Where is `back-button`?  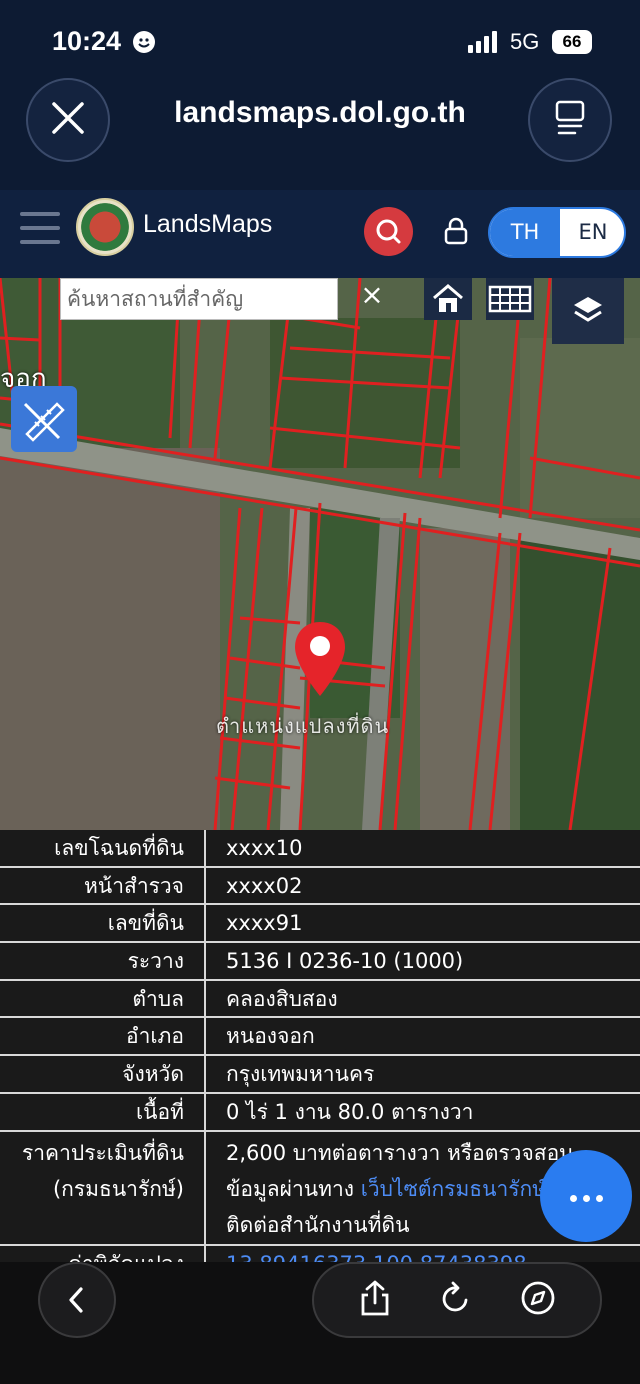 back-button is located at coordinates (77, 1300).